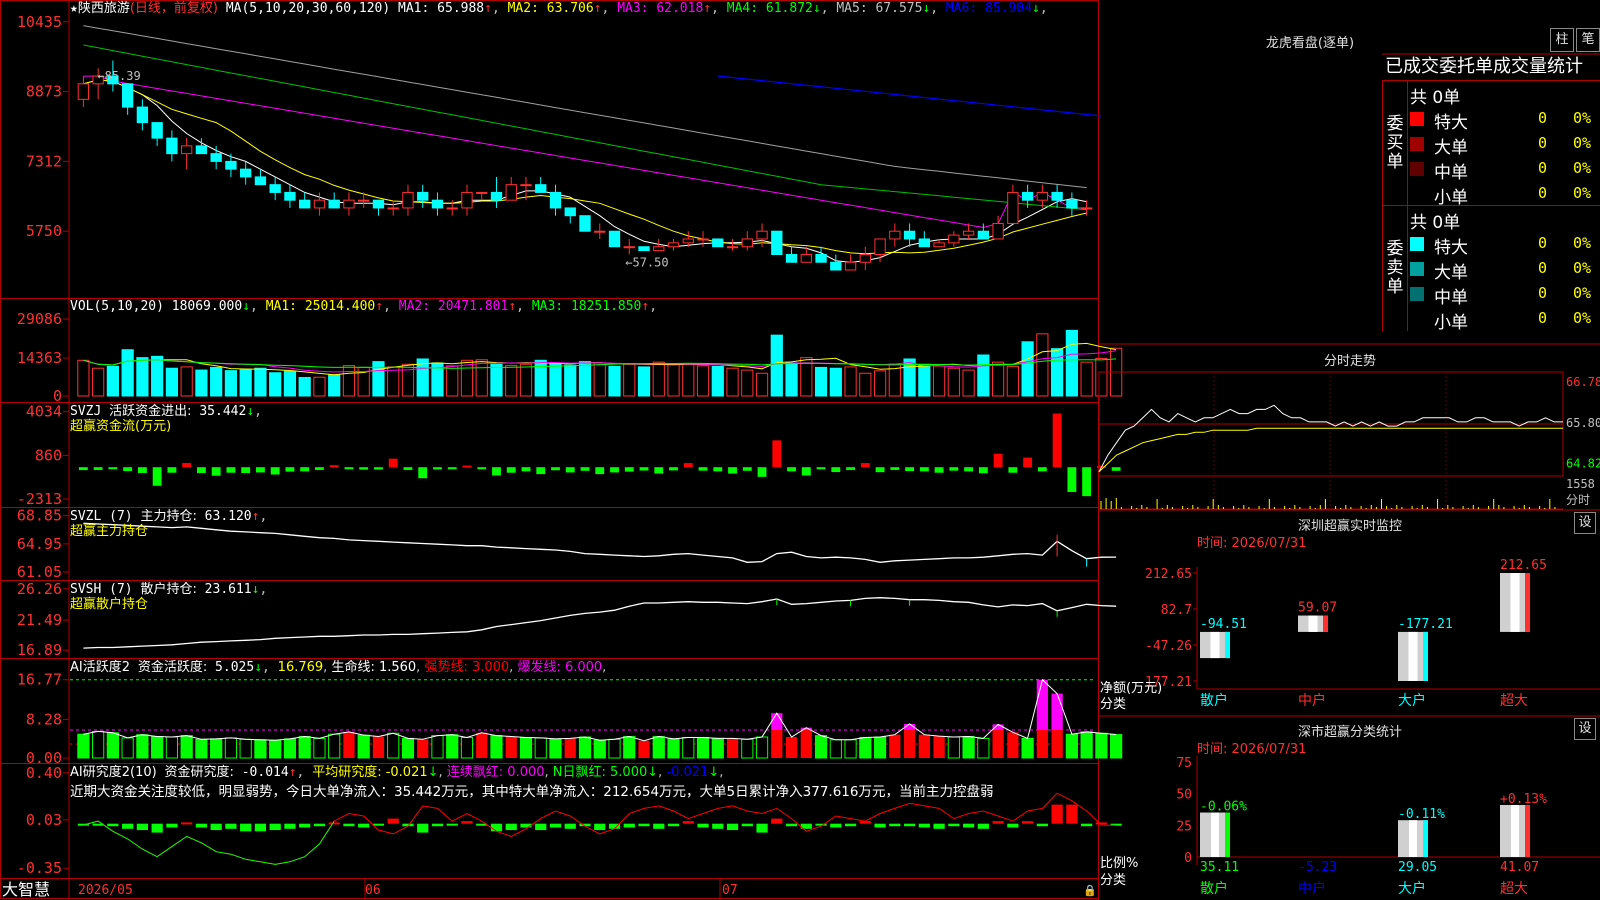  I want to click on header-arrow-1: ↑, so click(512, 306).